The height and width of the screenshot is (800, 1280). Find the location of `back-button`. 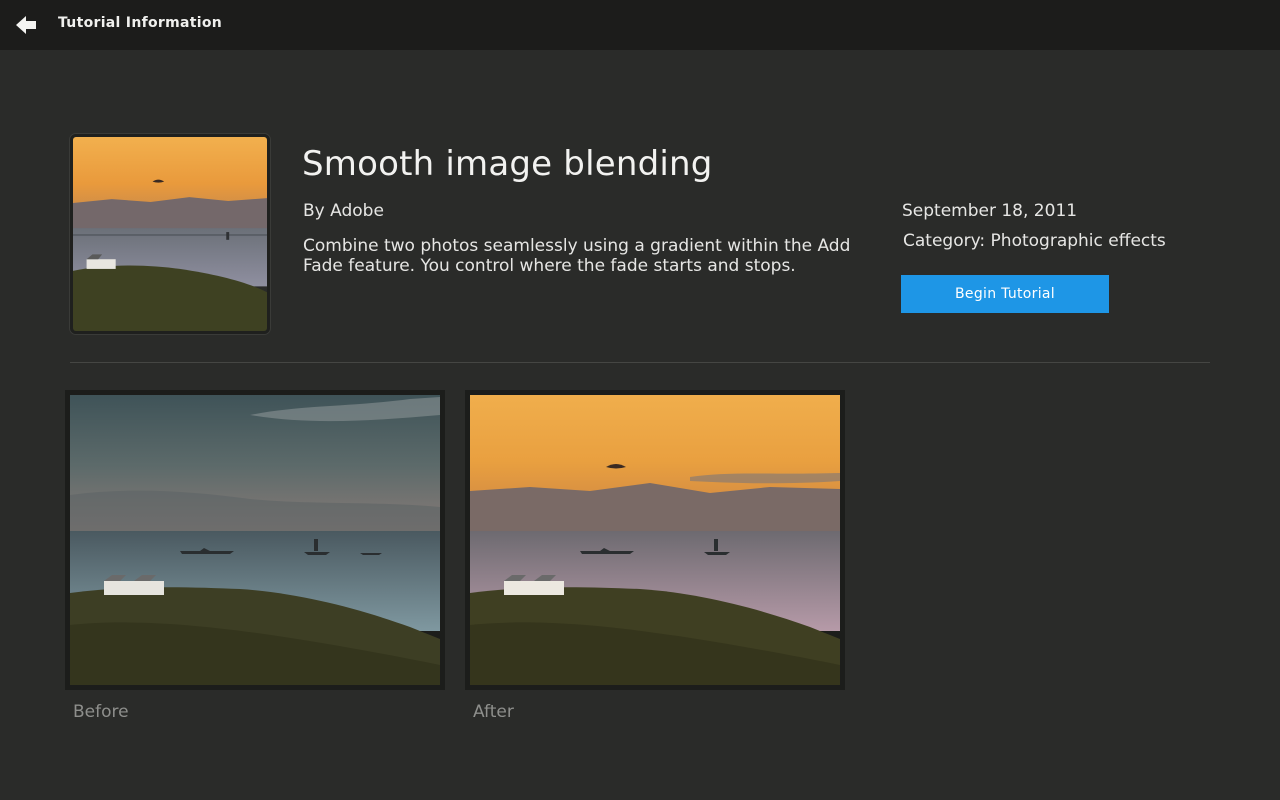

back-button is located at coordinates (27, 25).